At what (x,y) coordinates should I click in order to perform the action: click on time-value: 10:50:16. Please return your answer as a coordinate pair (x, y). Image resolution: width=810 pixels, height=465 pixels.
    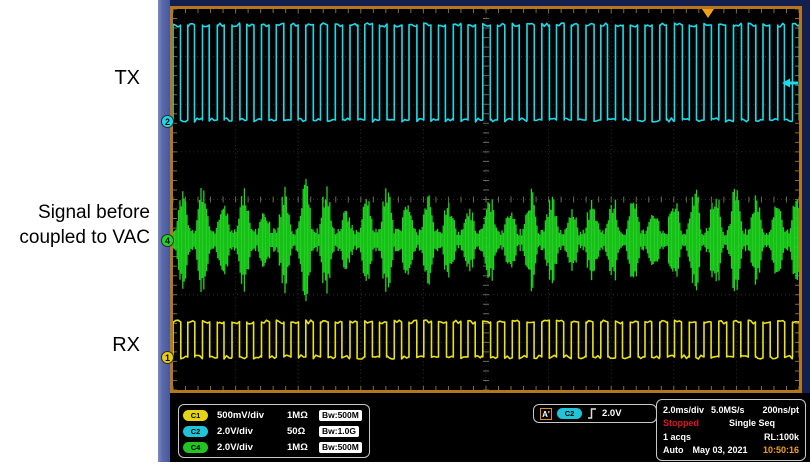
    Looking at the image, I should click on (780, 450).